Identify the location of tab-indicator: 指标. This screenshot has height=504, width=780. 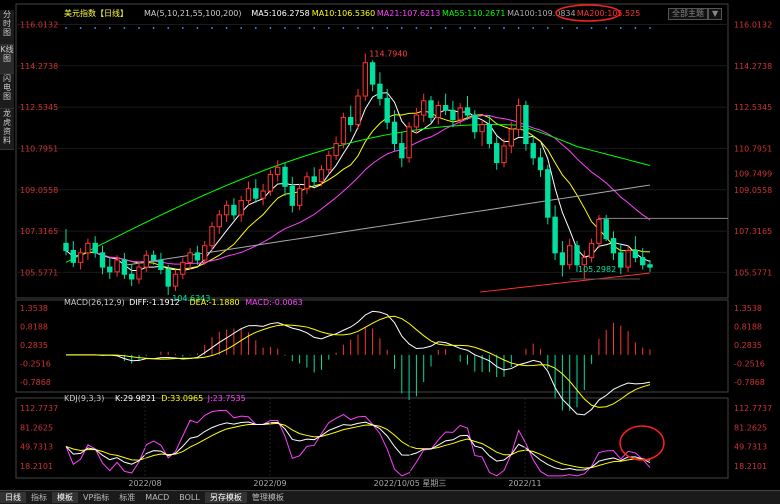
(39, 497).